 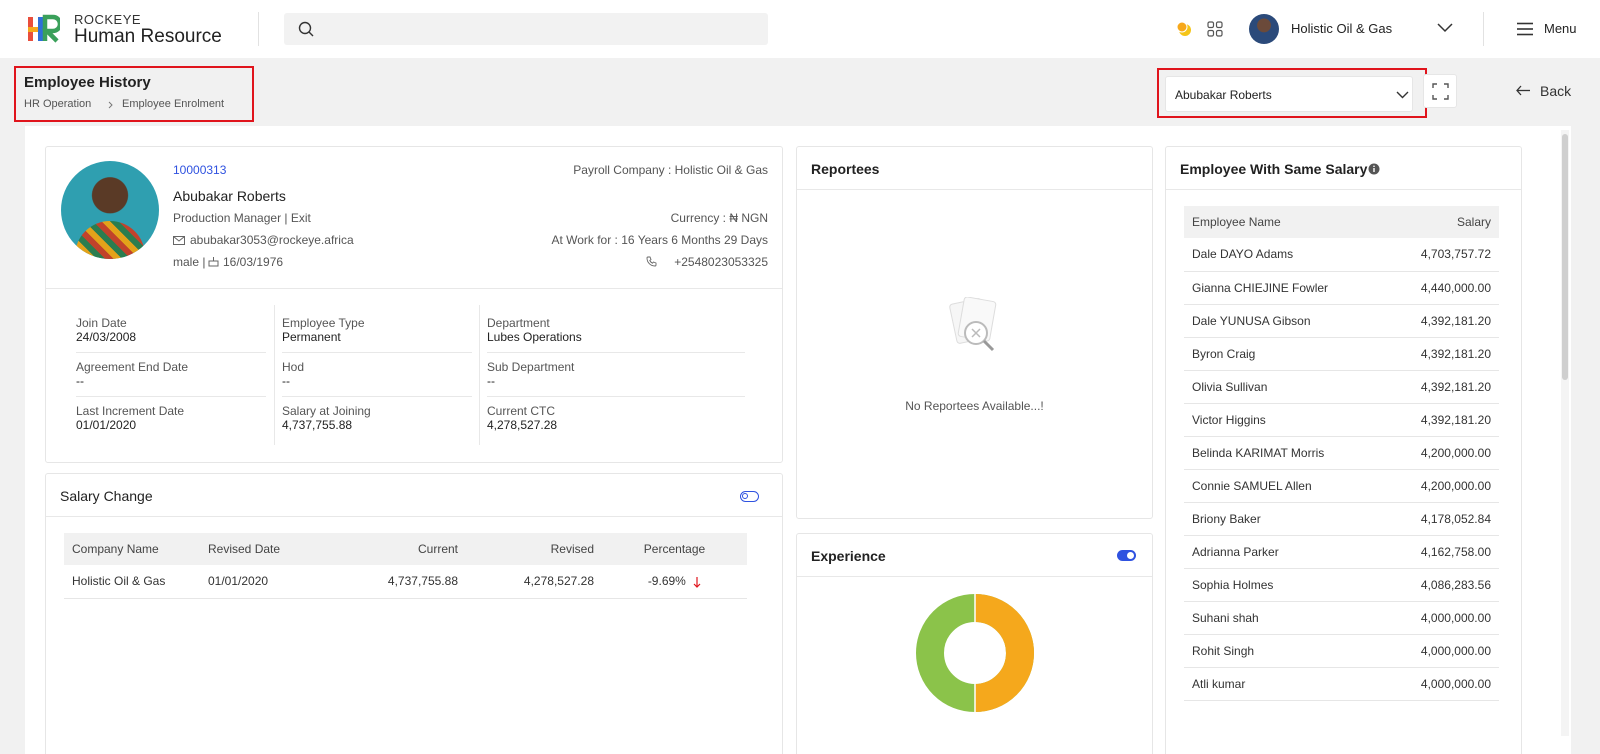 I want to click on brand-top: ROCKEYE, so click(x=108, y=19).